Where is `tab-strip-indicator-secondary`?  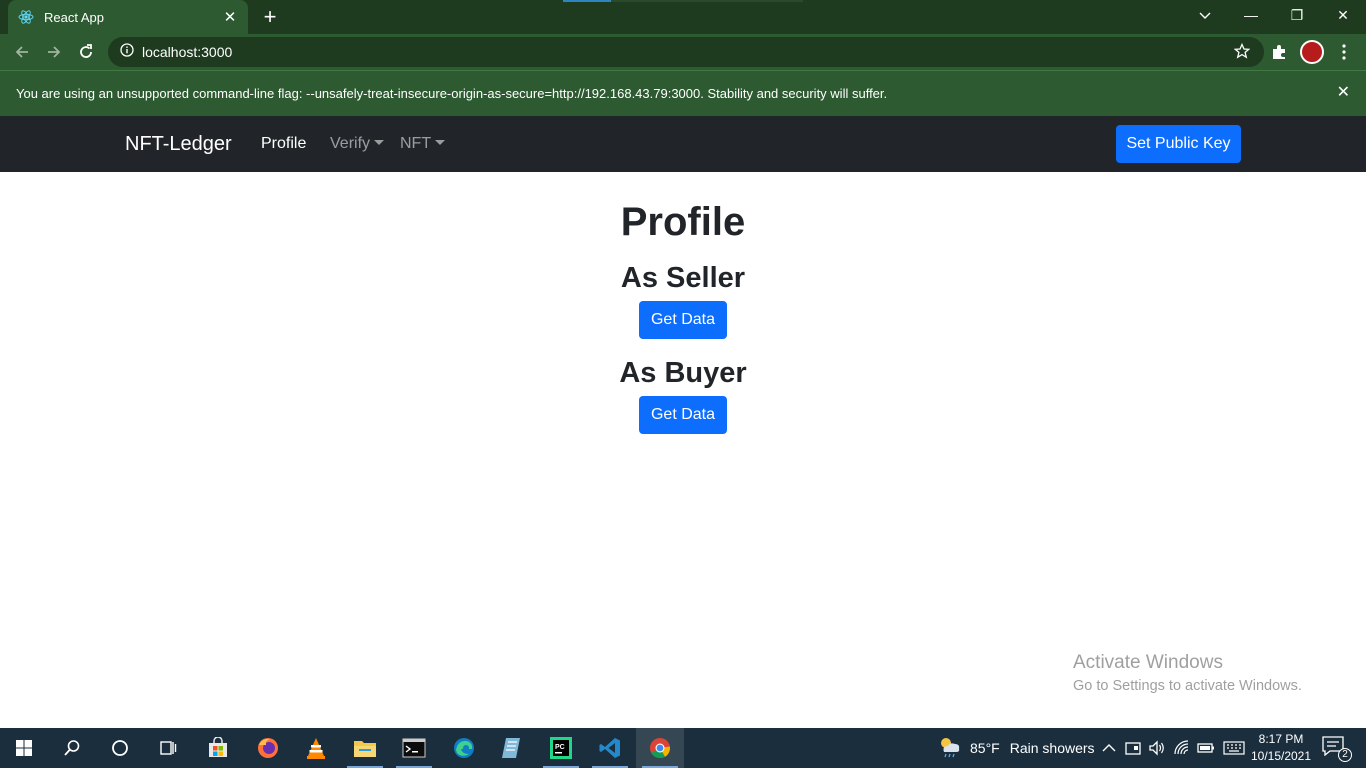
tab-strip-indicator-secondary is located at coordinates (707, 1).